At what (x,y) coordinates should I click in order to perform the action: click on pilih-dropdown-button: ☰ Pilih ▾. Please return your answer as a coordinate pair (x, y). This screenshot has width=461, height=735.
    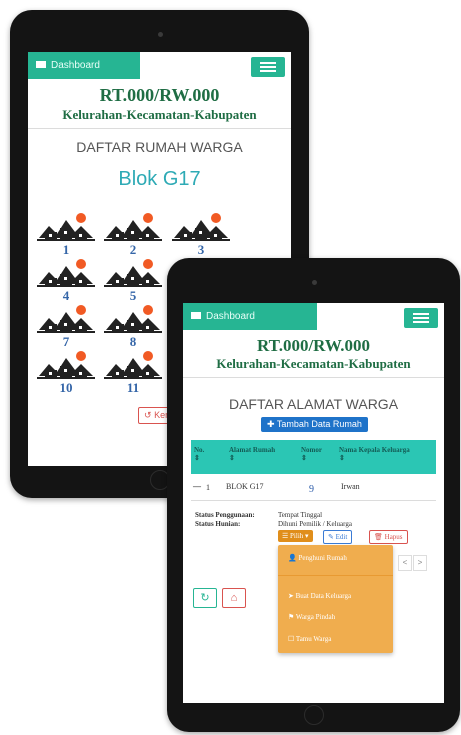
    Looking at the image, I should click on (295, 536).